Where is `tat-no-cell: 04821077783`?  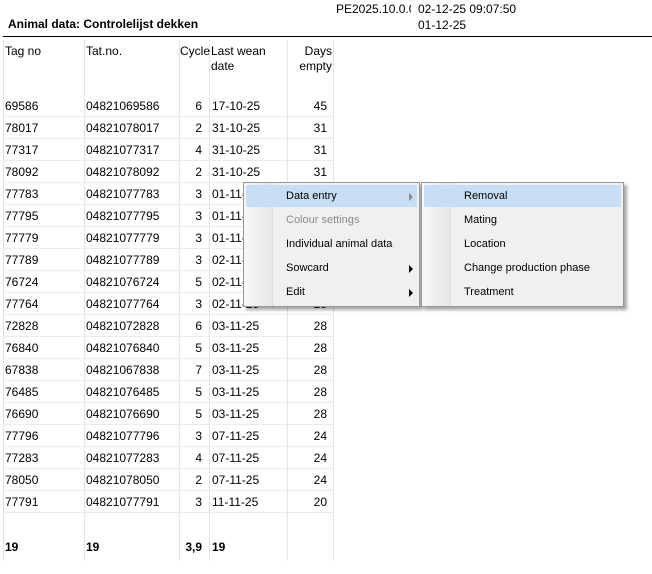 tat-no-cell: 04821077783 is located at coordinates (123, 194).